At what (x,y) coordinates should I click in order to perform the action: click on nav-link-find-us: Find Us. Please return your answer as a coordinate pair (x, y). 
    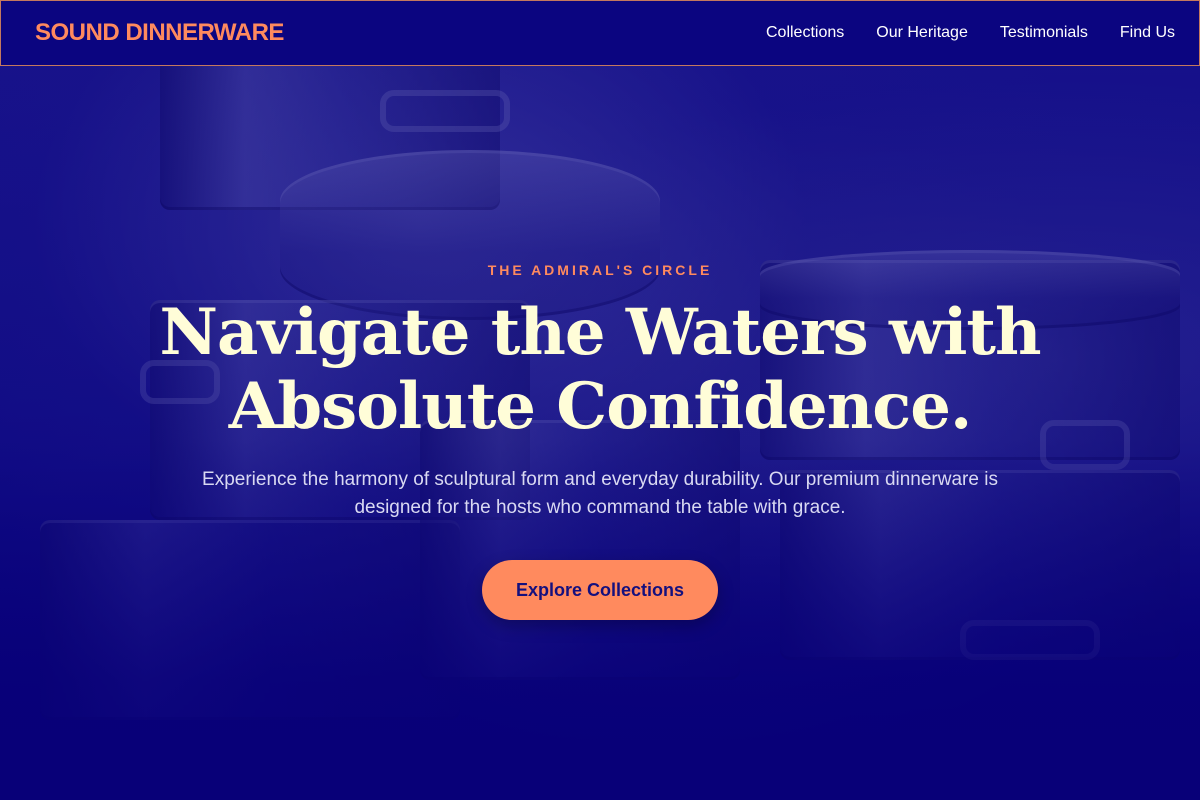
    Looking at the image, I should click on (1147, 33).